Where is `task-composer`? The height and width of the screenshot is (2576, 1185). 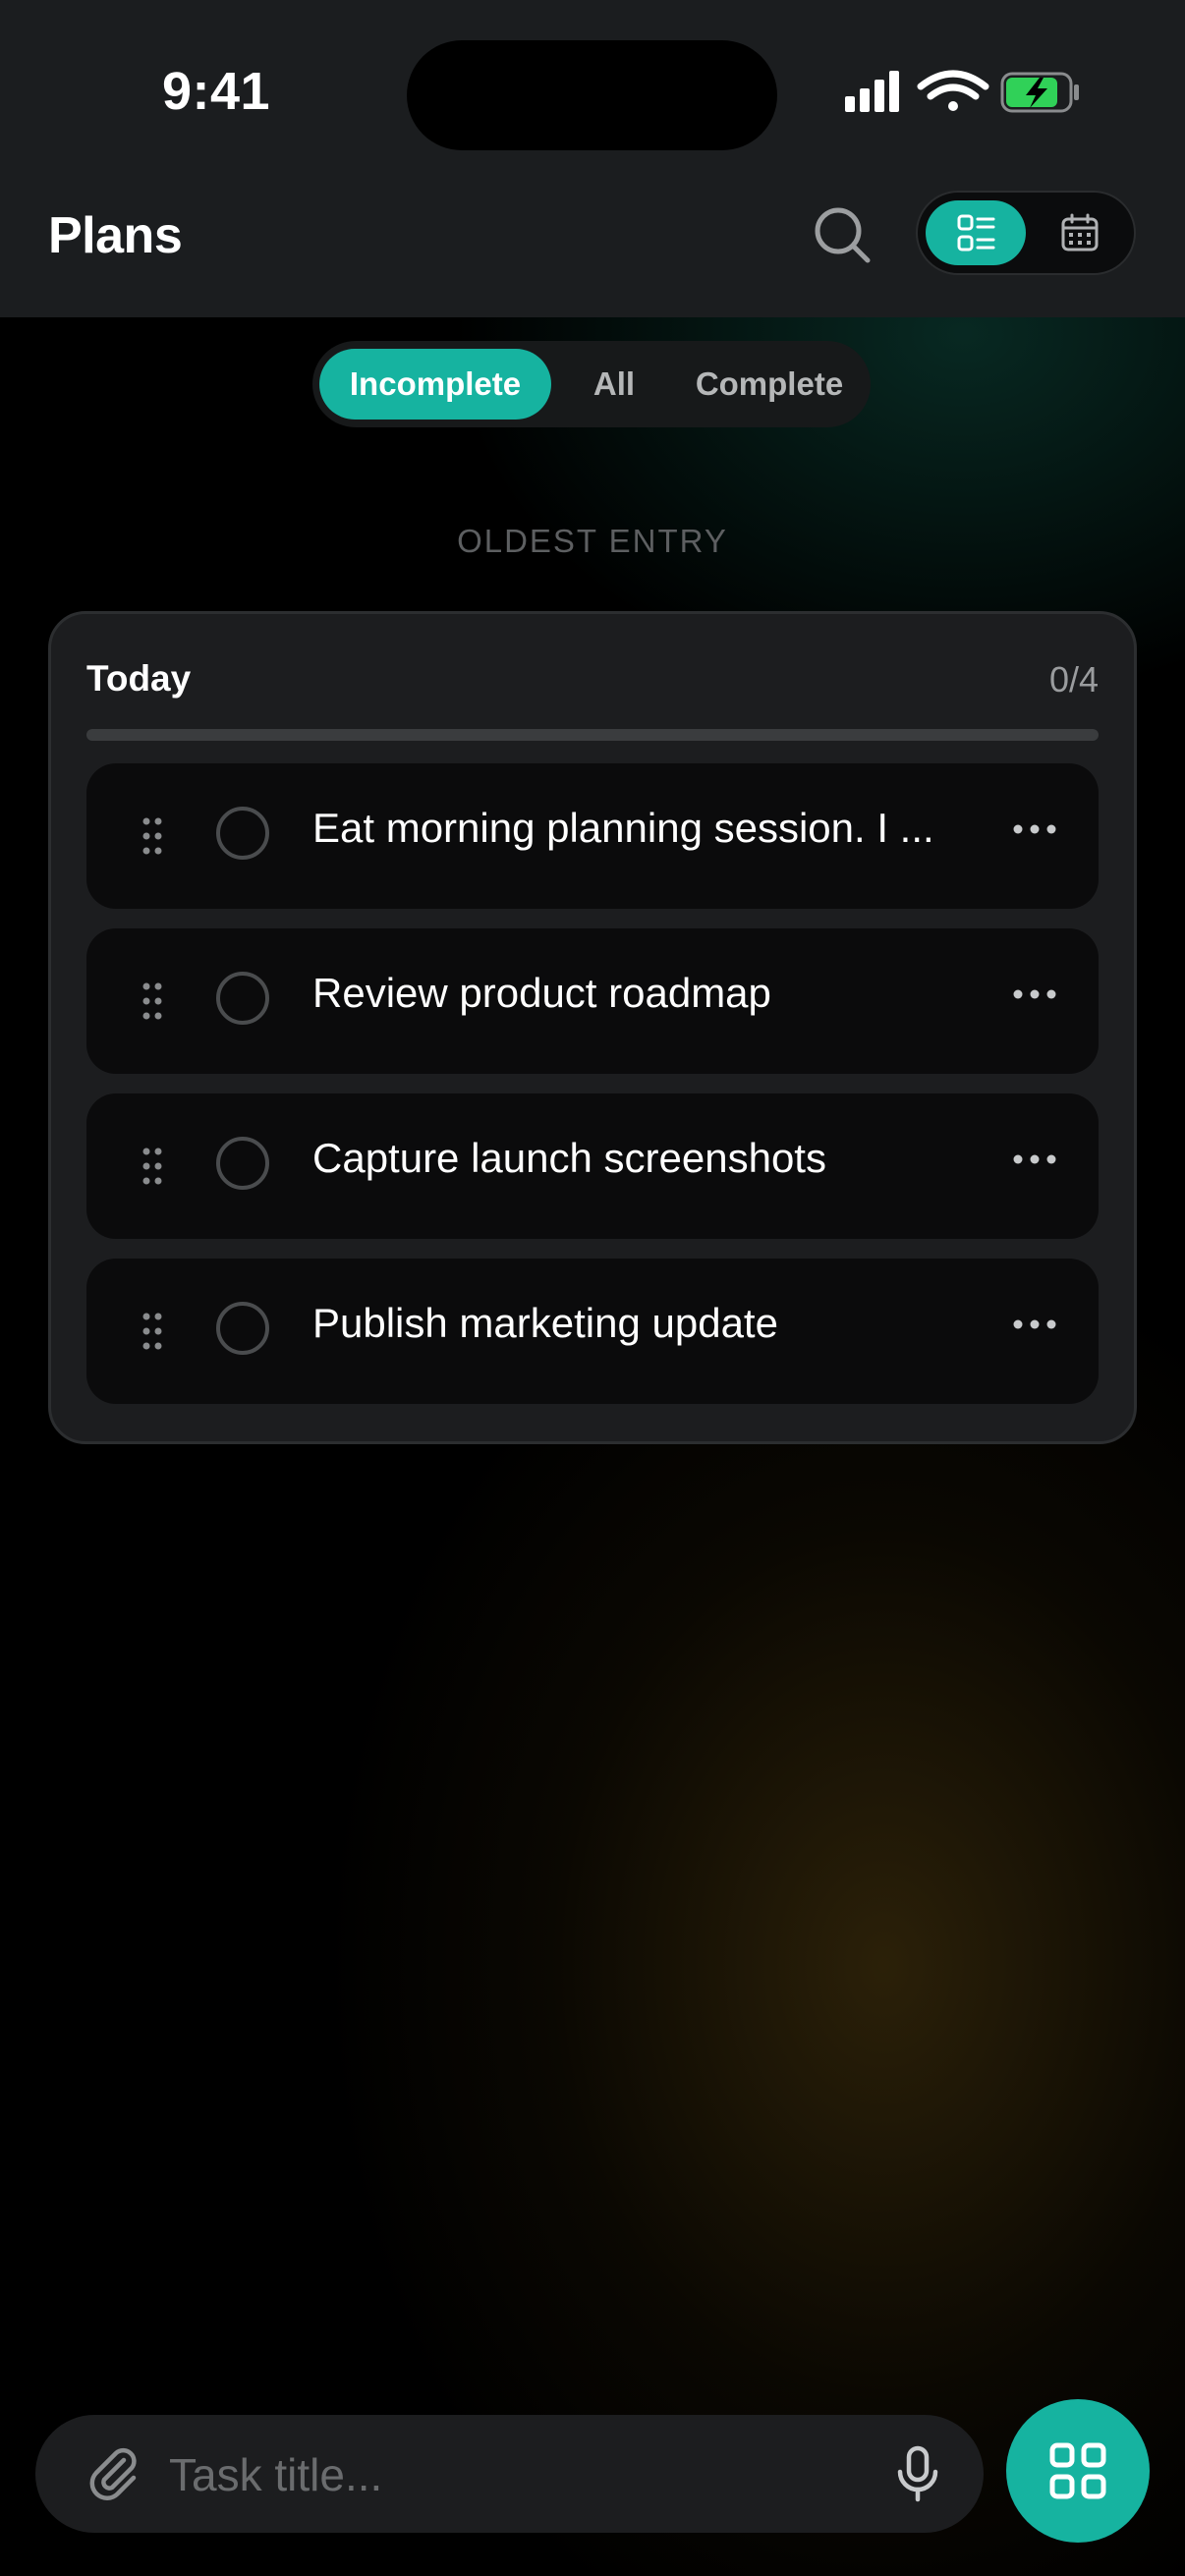
task-composer is located at coordinates (509, 2474).